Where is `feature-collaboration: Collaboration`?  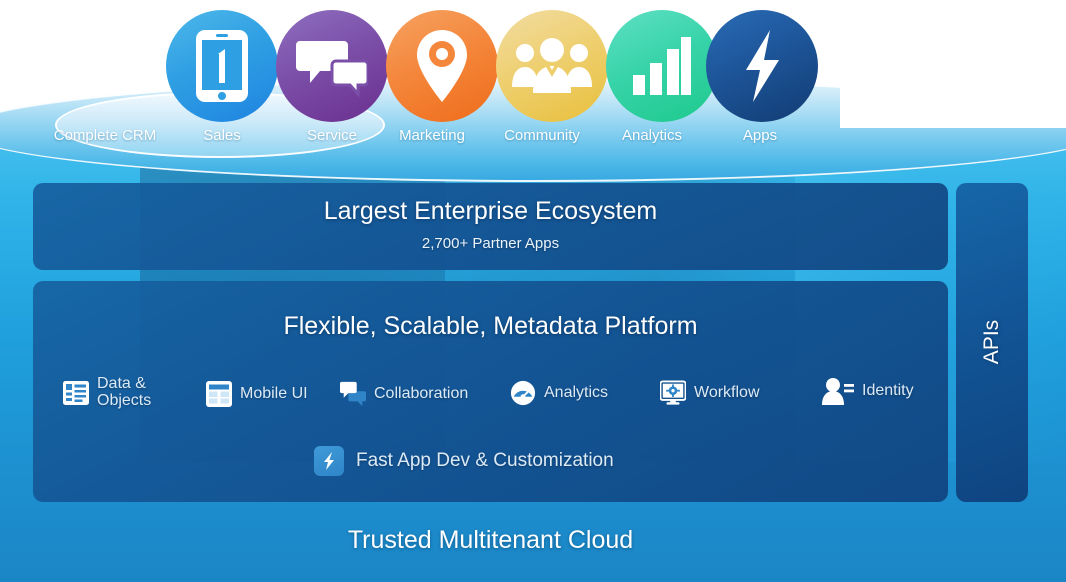 feature-collaboration: Collaboration is located at coordinates (404, 394).